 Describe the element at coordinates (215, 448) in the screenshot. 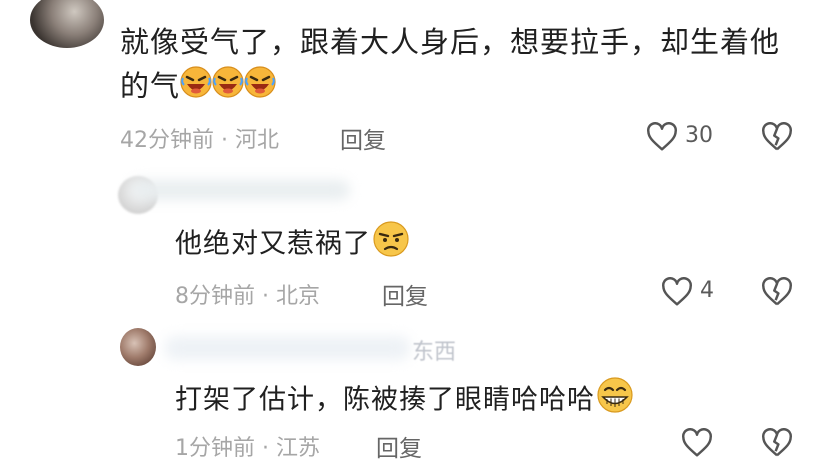

I see `comment-time: 1分钟前` at that location.